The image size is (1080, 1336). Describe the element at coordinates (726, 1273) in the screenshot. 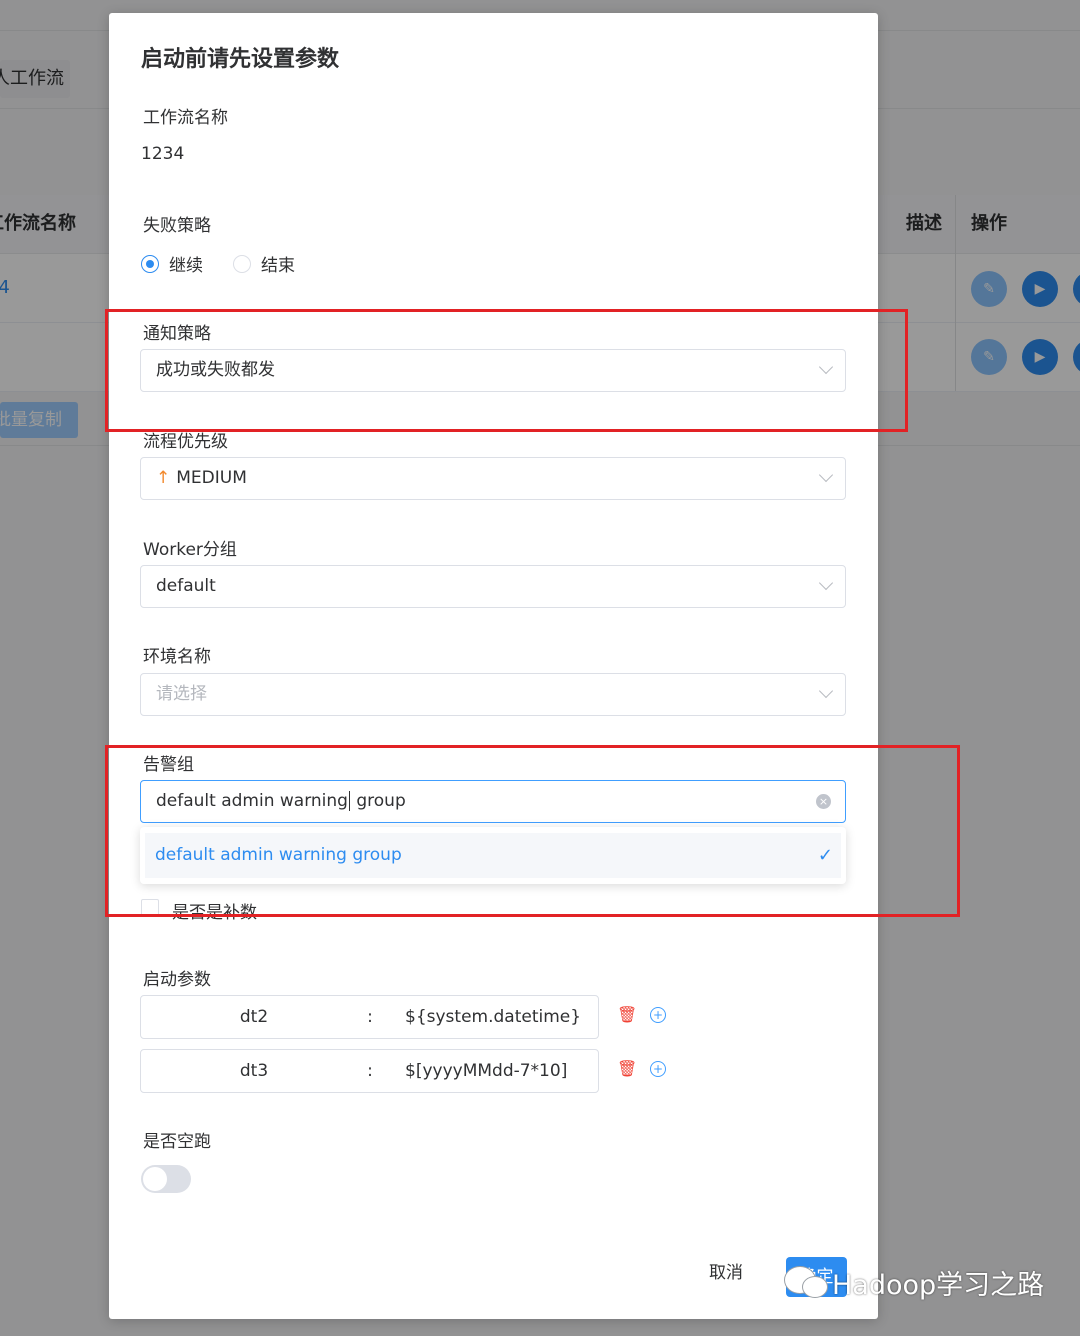

I see `cancel-button: 取消` at that location.